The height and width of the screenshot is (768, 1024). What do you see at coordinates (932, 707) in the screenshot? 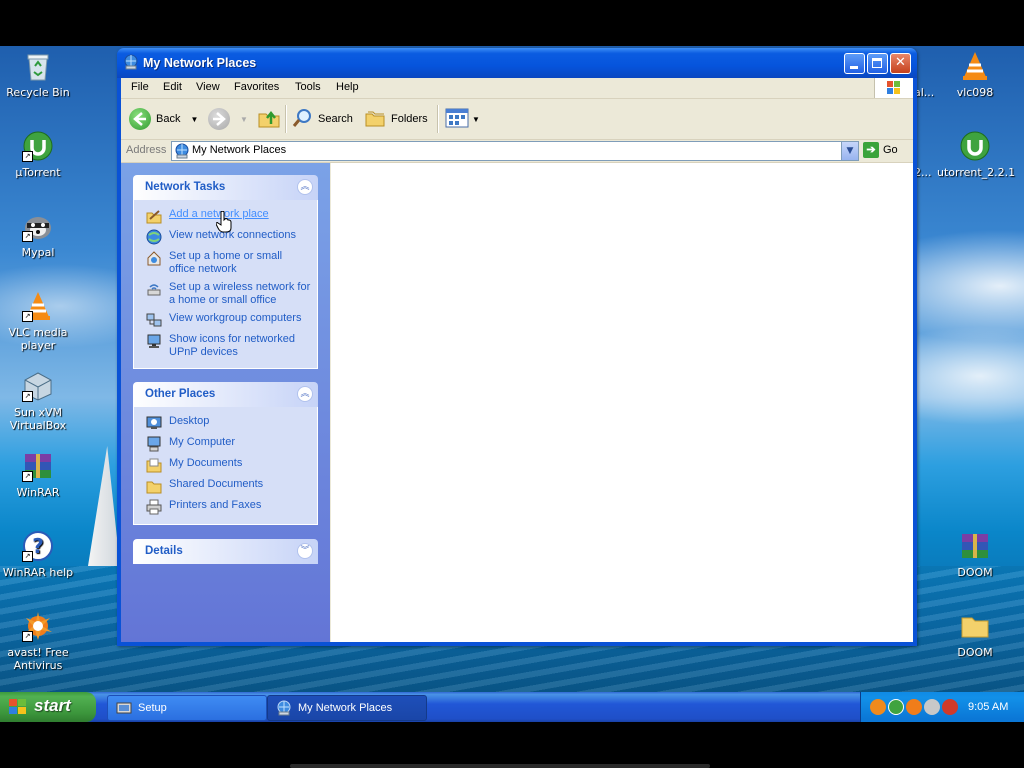
I see `network-tray-icon` at bounding box center [932, 707].